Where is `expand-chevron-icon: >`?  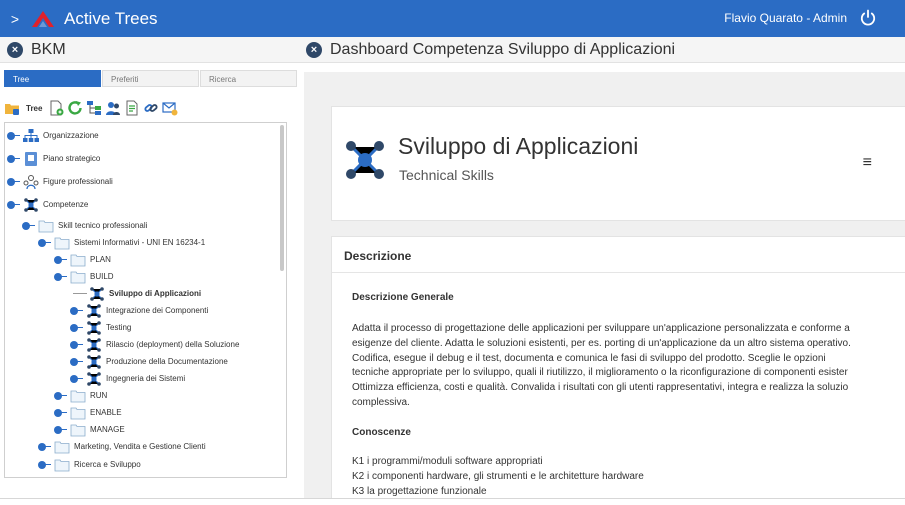
expand-chevron-icon: > is located at coordinates (15, 19).